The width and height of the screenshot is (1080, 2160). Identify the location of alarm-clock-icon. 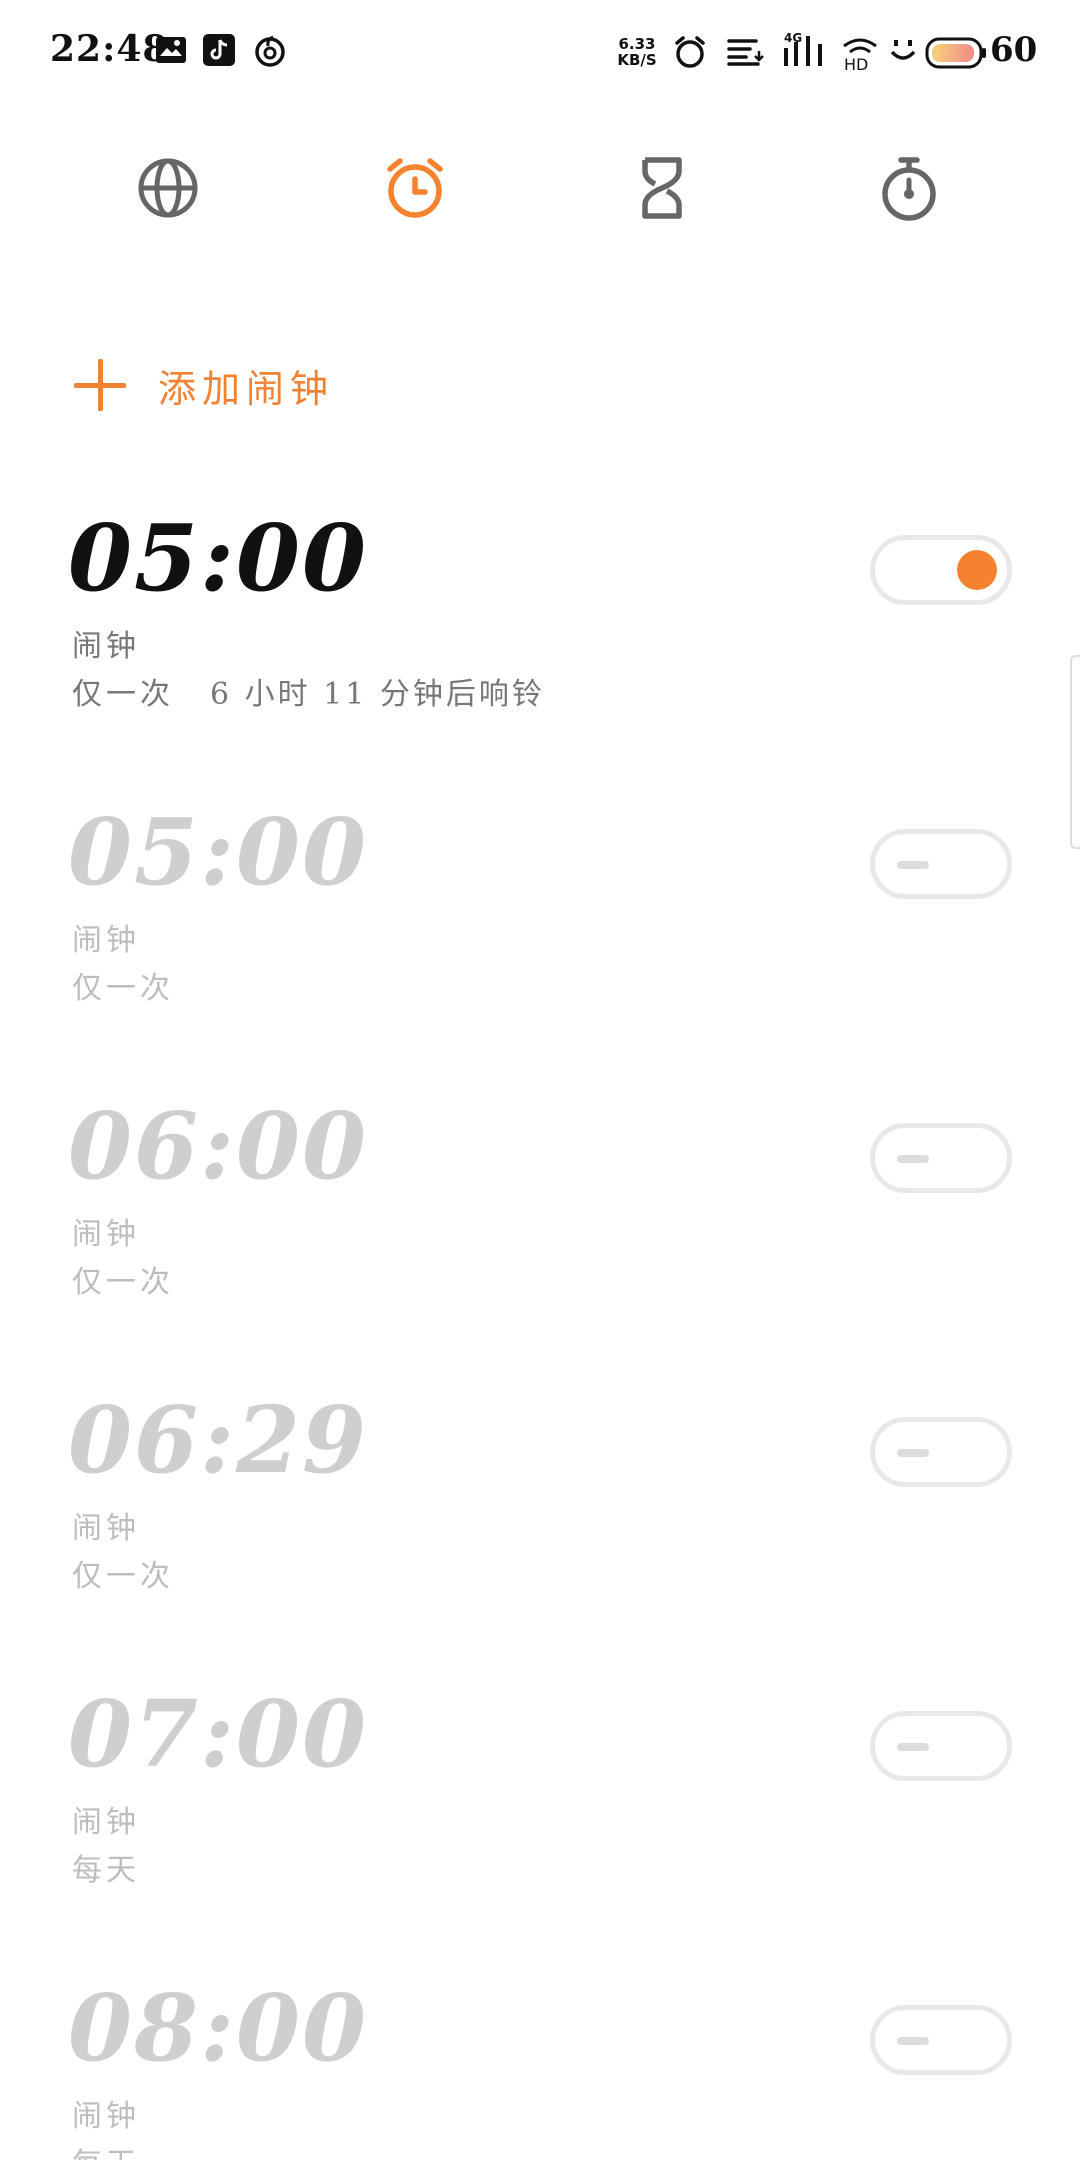
(415, 190).